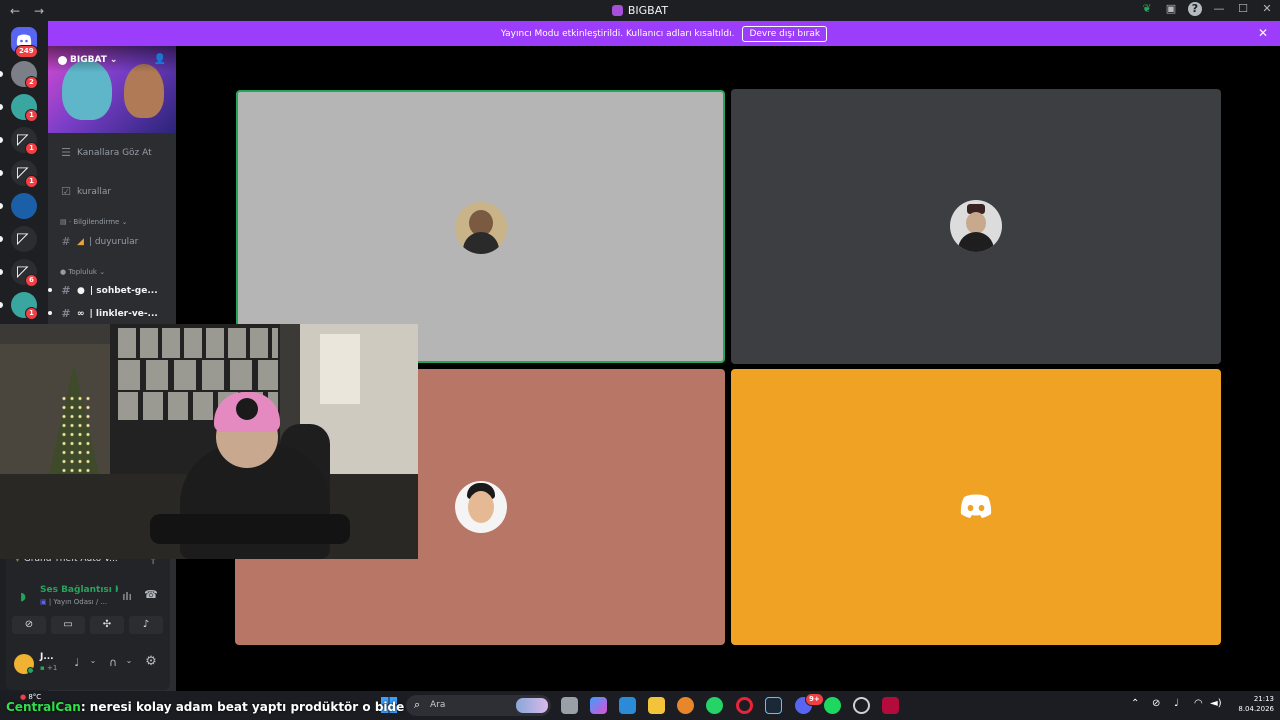 This screenshot has width=1280, height=720. I want to click on search-box: ⌕ Ara, so click(478, 705).